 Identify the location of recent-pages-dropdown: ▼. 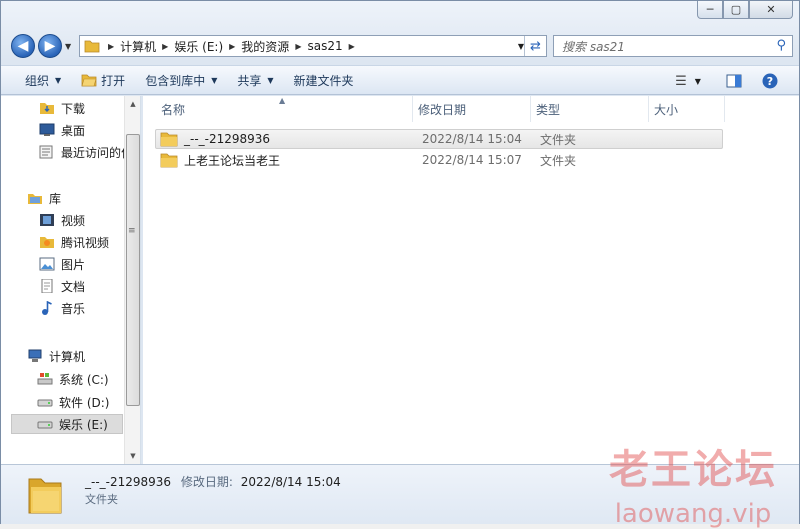
(68, 46).